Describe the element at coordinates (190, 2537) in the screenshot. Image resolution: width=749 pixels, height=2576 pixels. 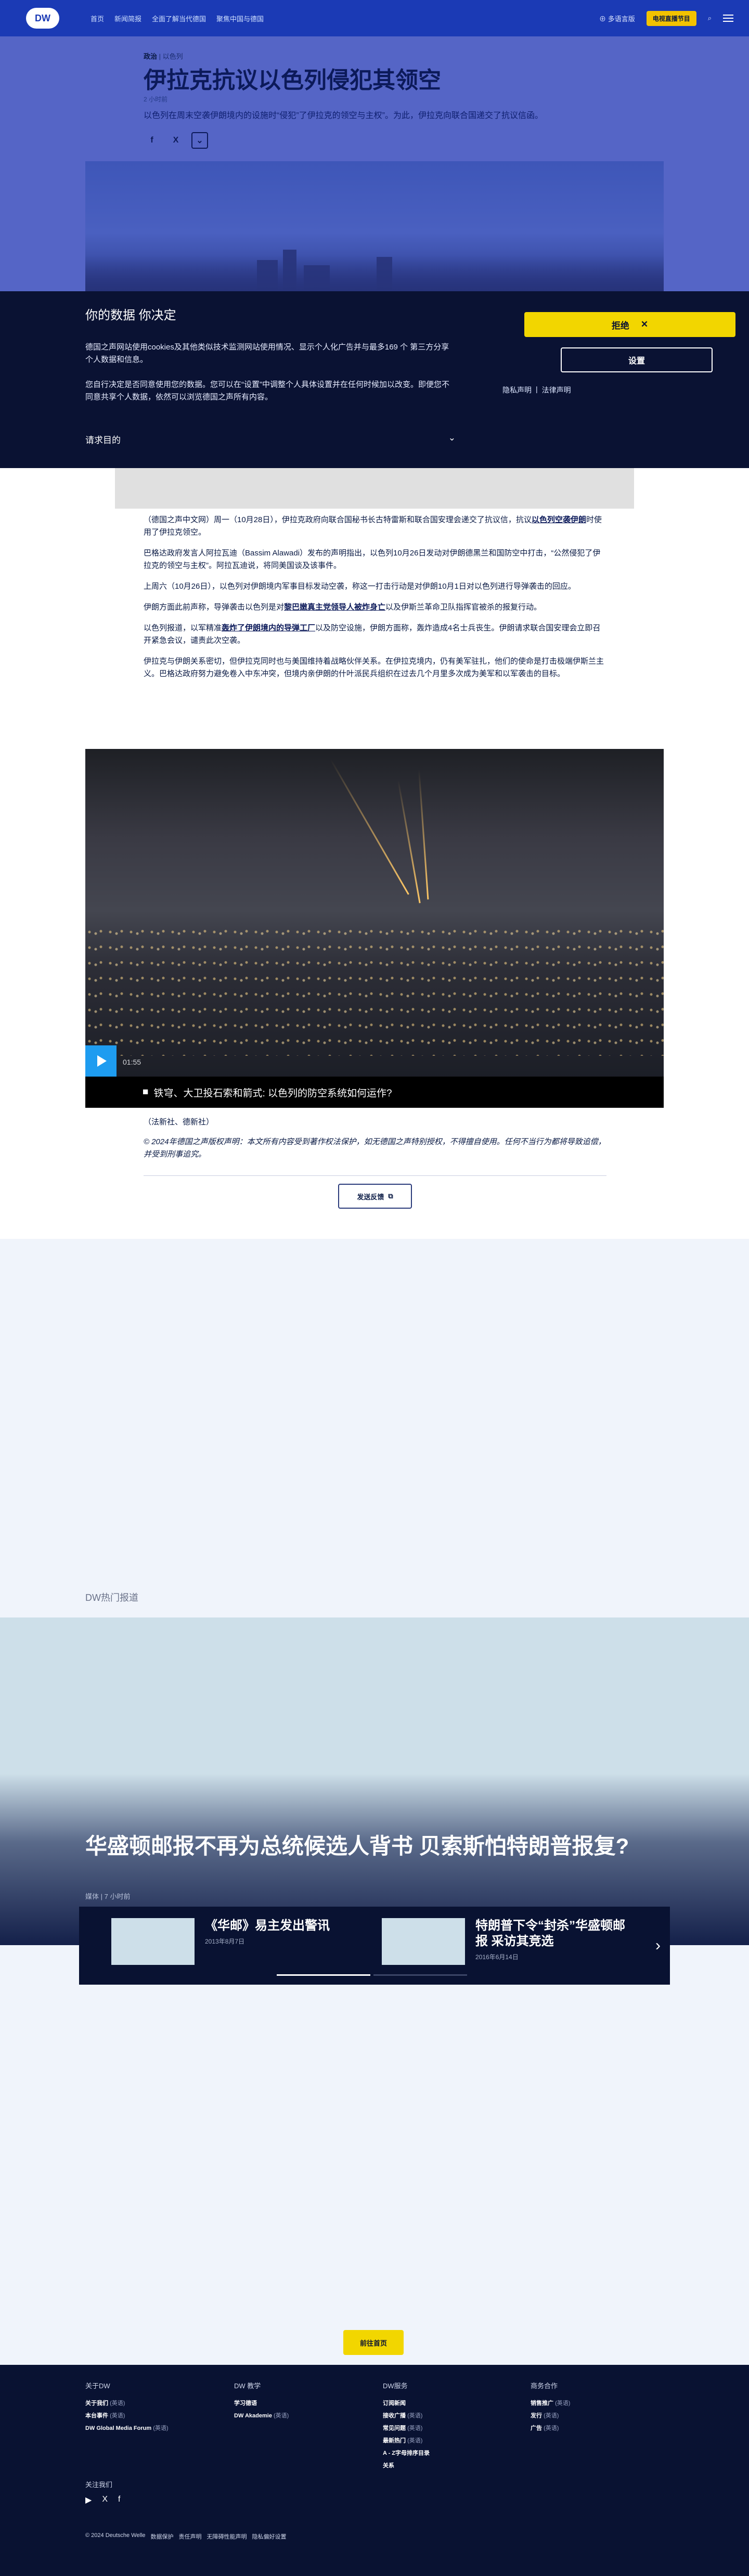
I see `legal-link: 责任声明` at that location.